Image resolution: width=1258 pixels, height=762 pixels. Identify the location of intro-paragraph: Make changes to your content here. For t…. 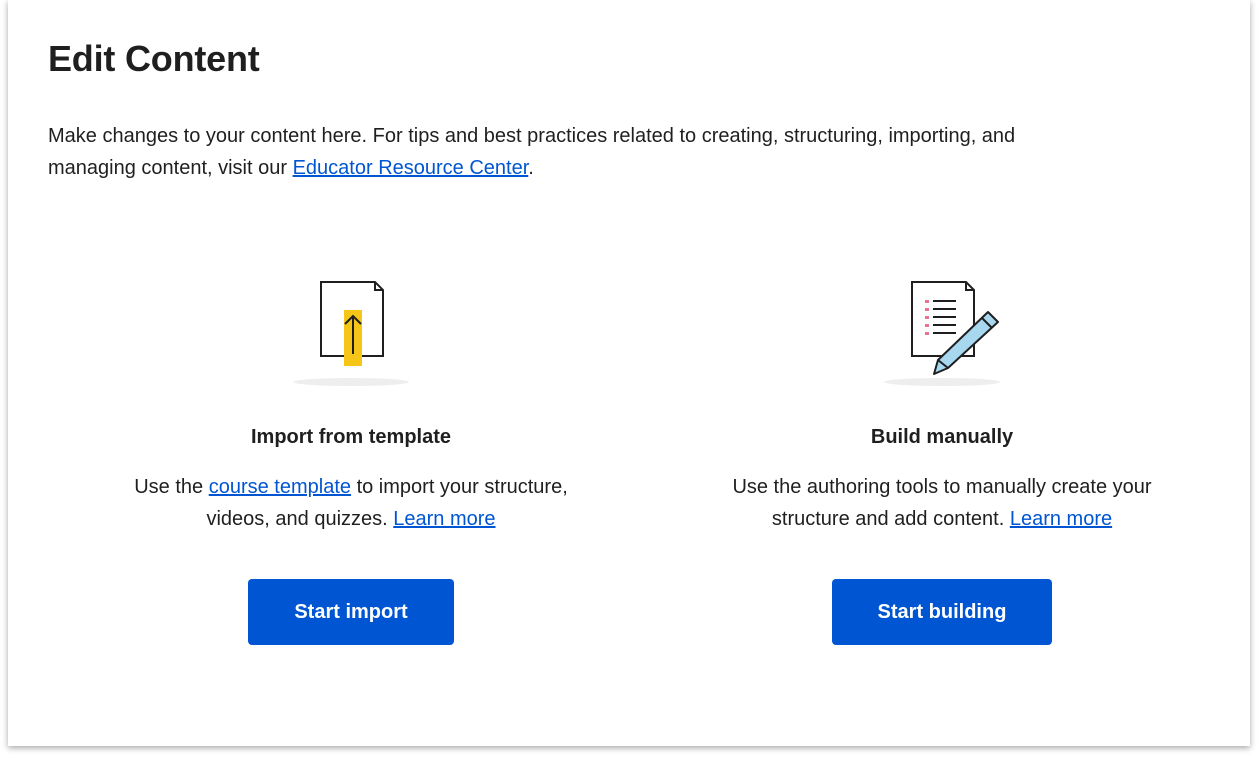
(538, 152).